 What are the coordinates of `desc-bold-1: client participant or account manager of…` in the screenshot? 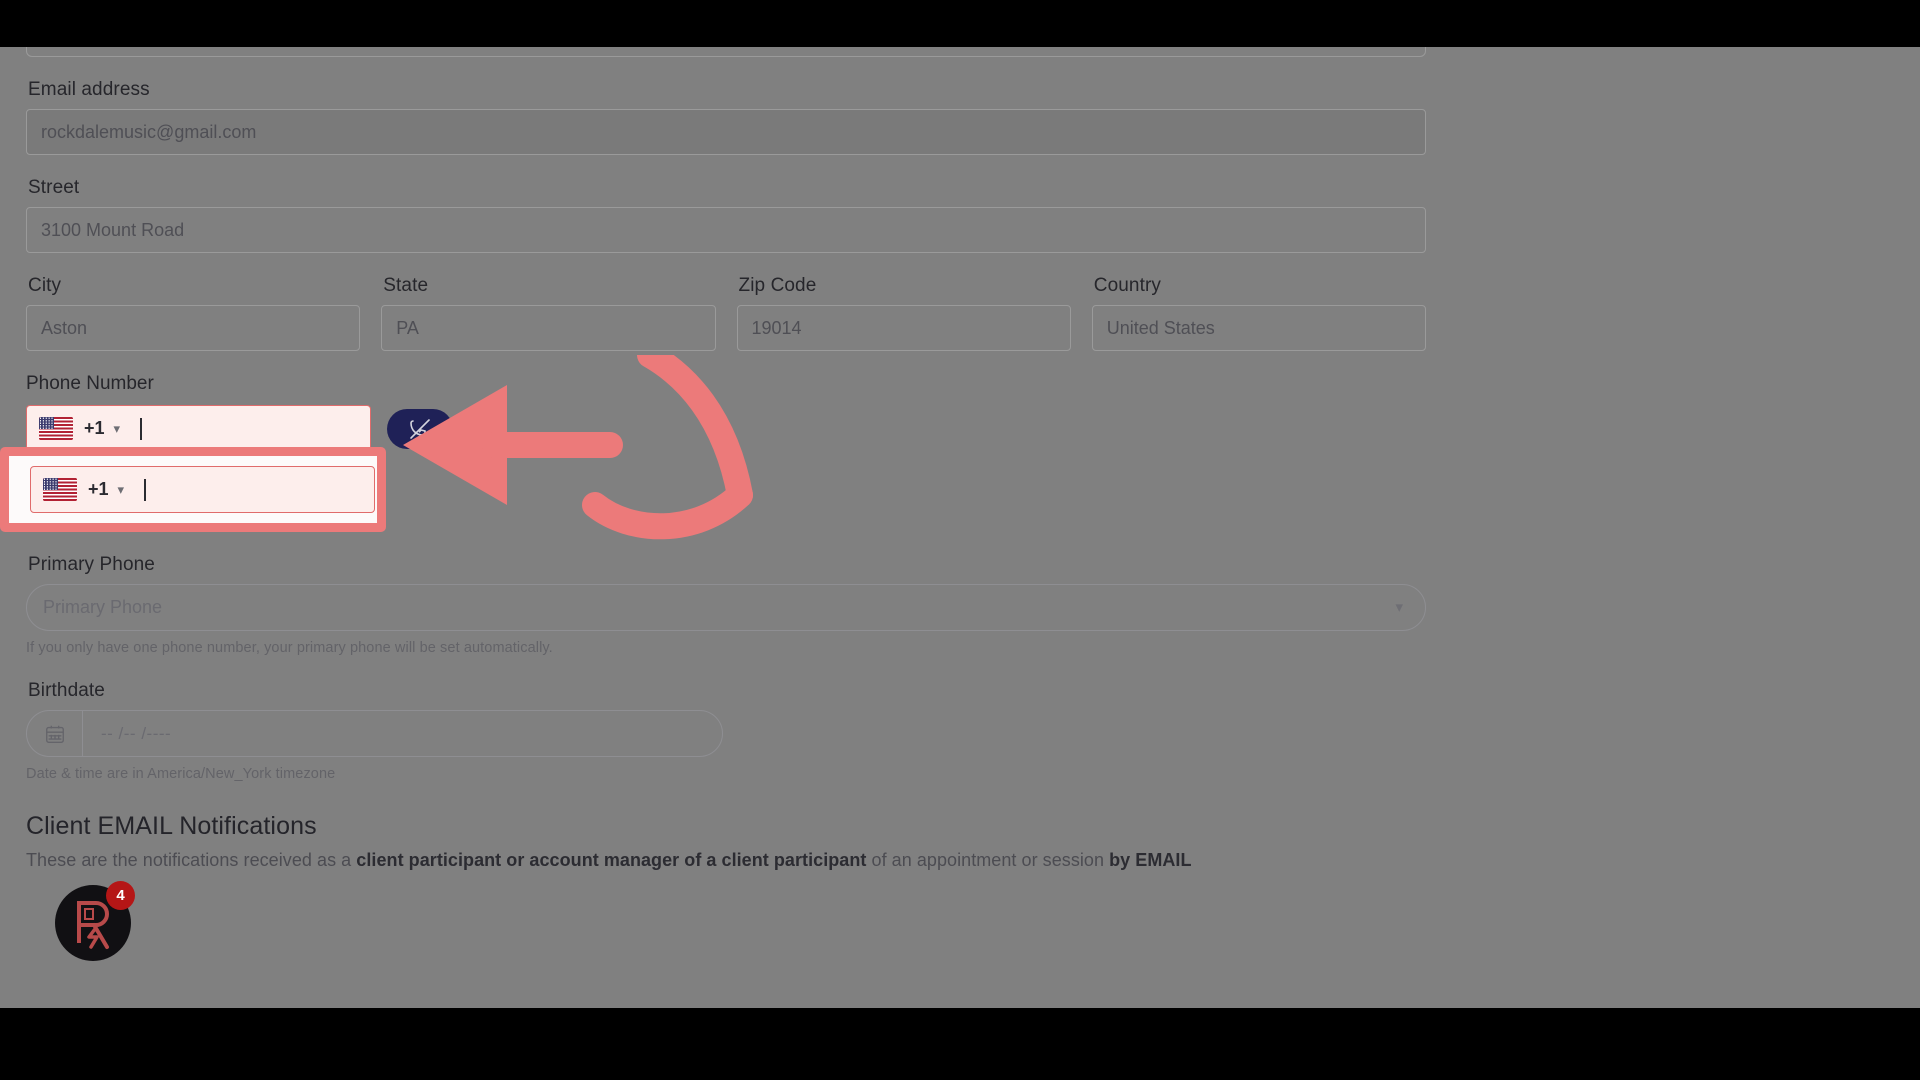 It's located at (611, 860).